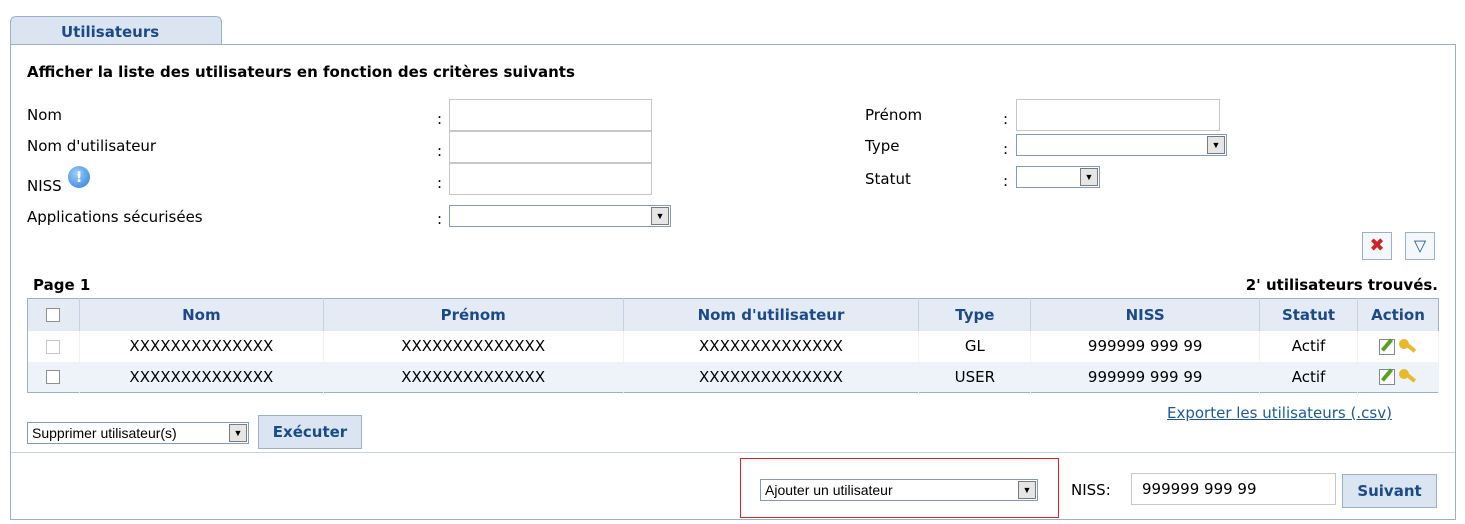 This screenshot has height=524, width=1465. I want to click on column-header-type: Type, so click(975, 314).